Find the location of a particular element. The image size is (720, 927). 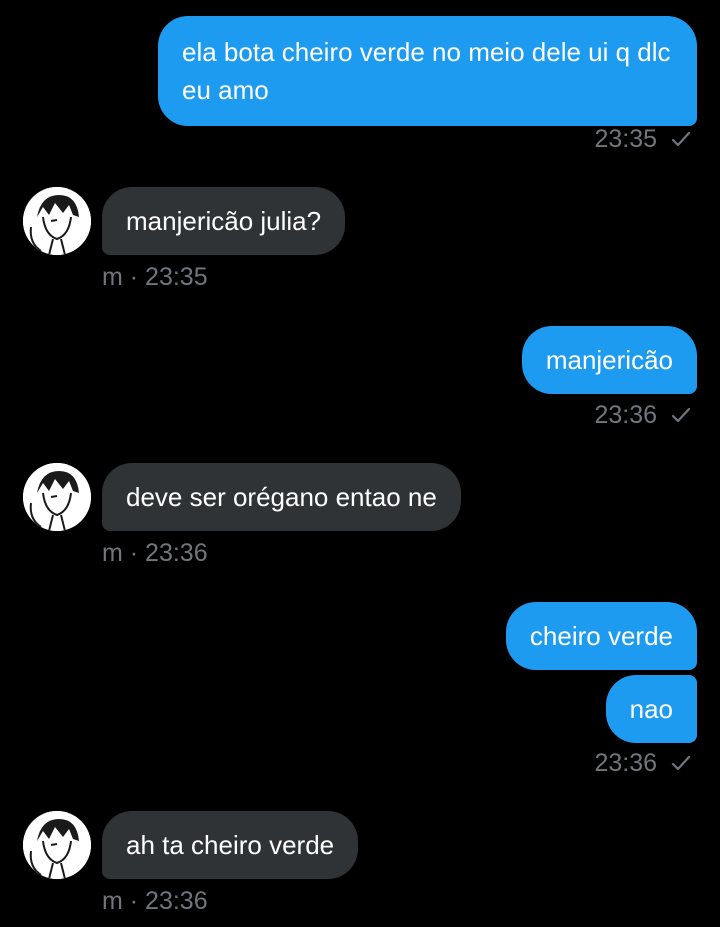

sent-message-bubble: cheiro verde is located at coordinates (601, 636).